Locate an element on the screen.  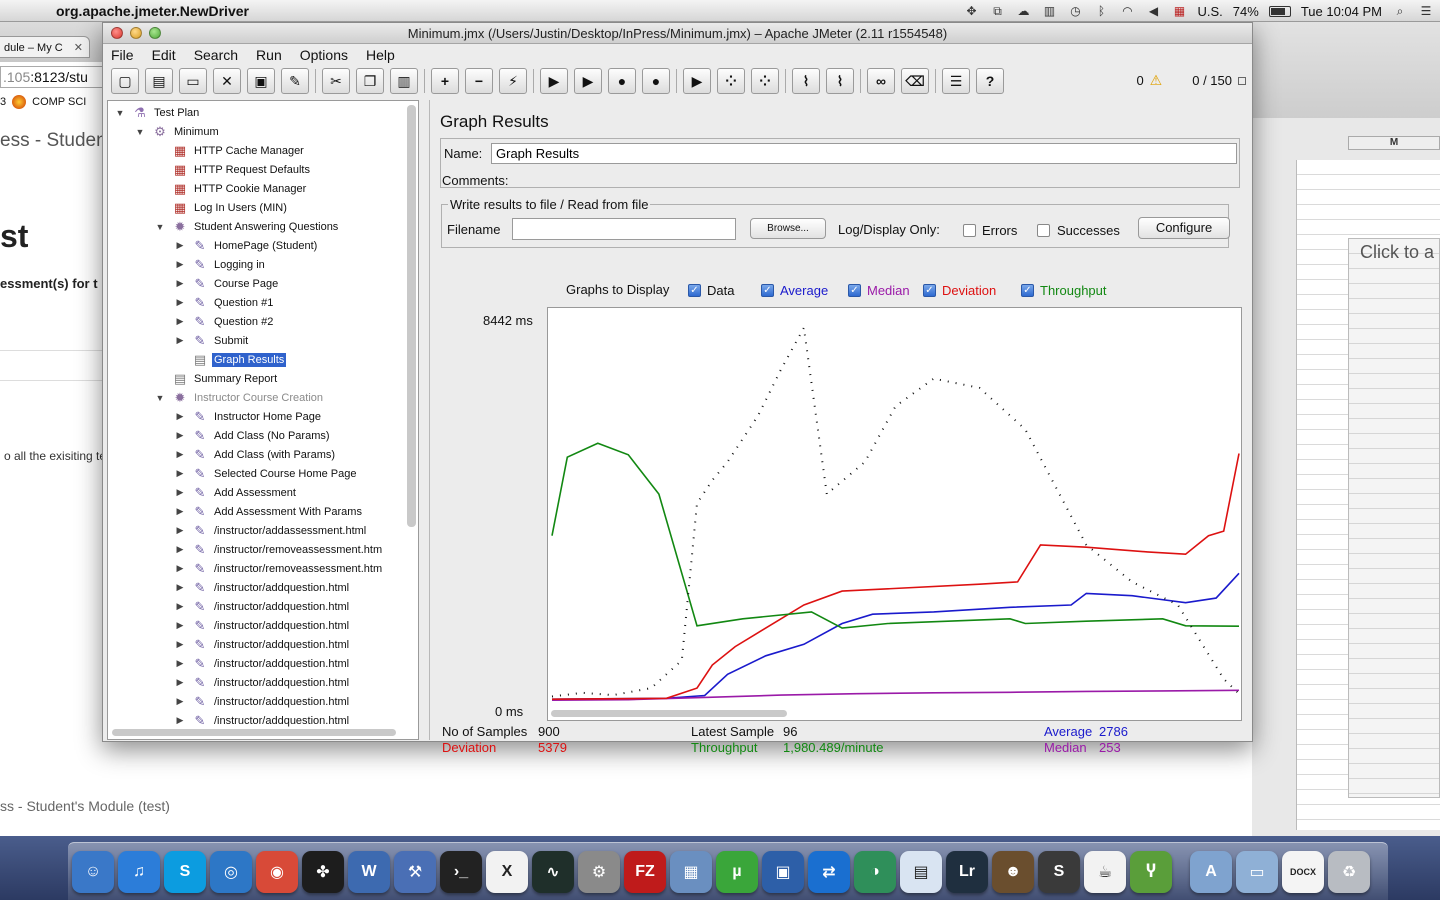
battery-icon is located at coordinates (1279, 11).